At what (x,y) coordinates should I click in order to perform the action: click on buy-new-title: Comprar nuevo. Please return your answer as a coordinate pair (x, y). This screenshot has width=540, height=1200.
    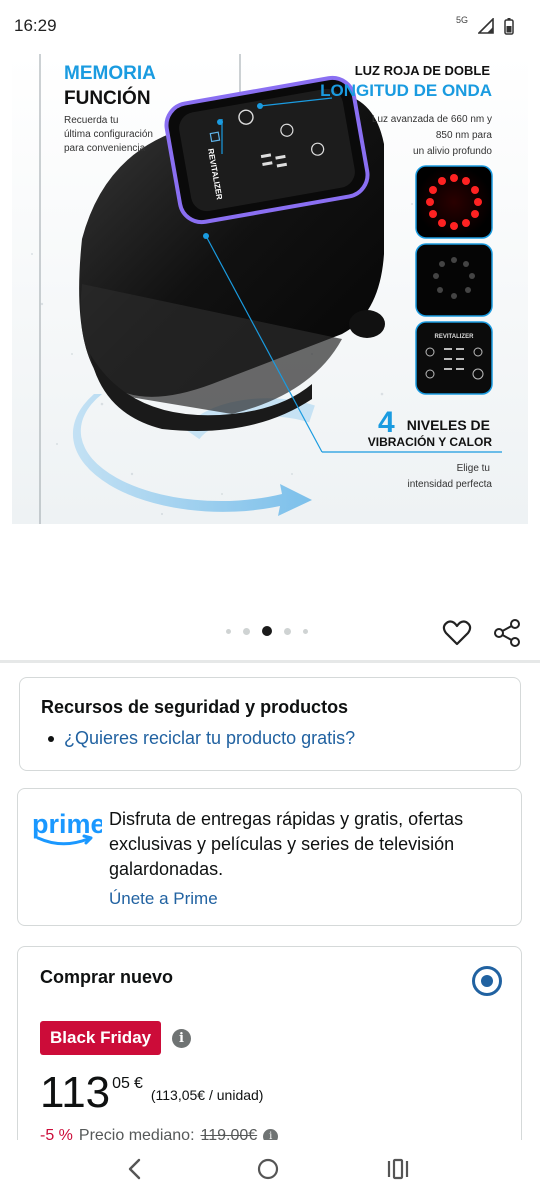
    Looking at the image, I should click on (107, 977).